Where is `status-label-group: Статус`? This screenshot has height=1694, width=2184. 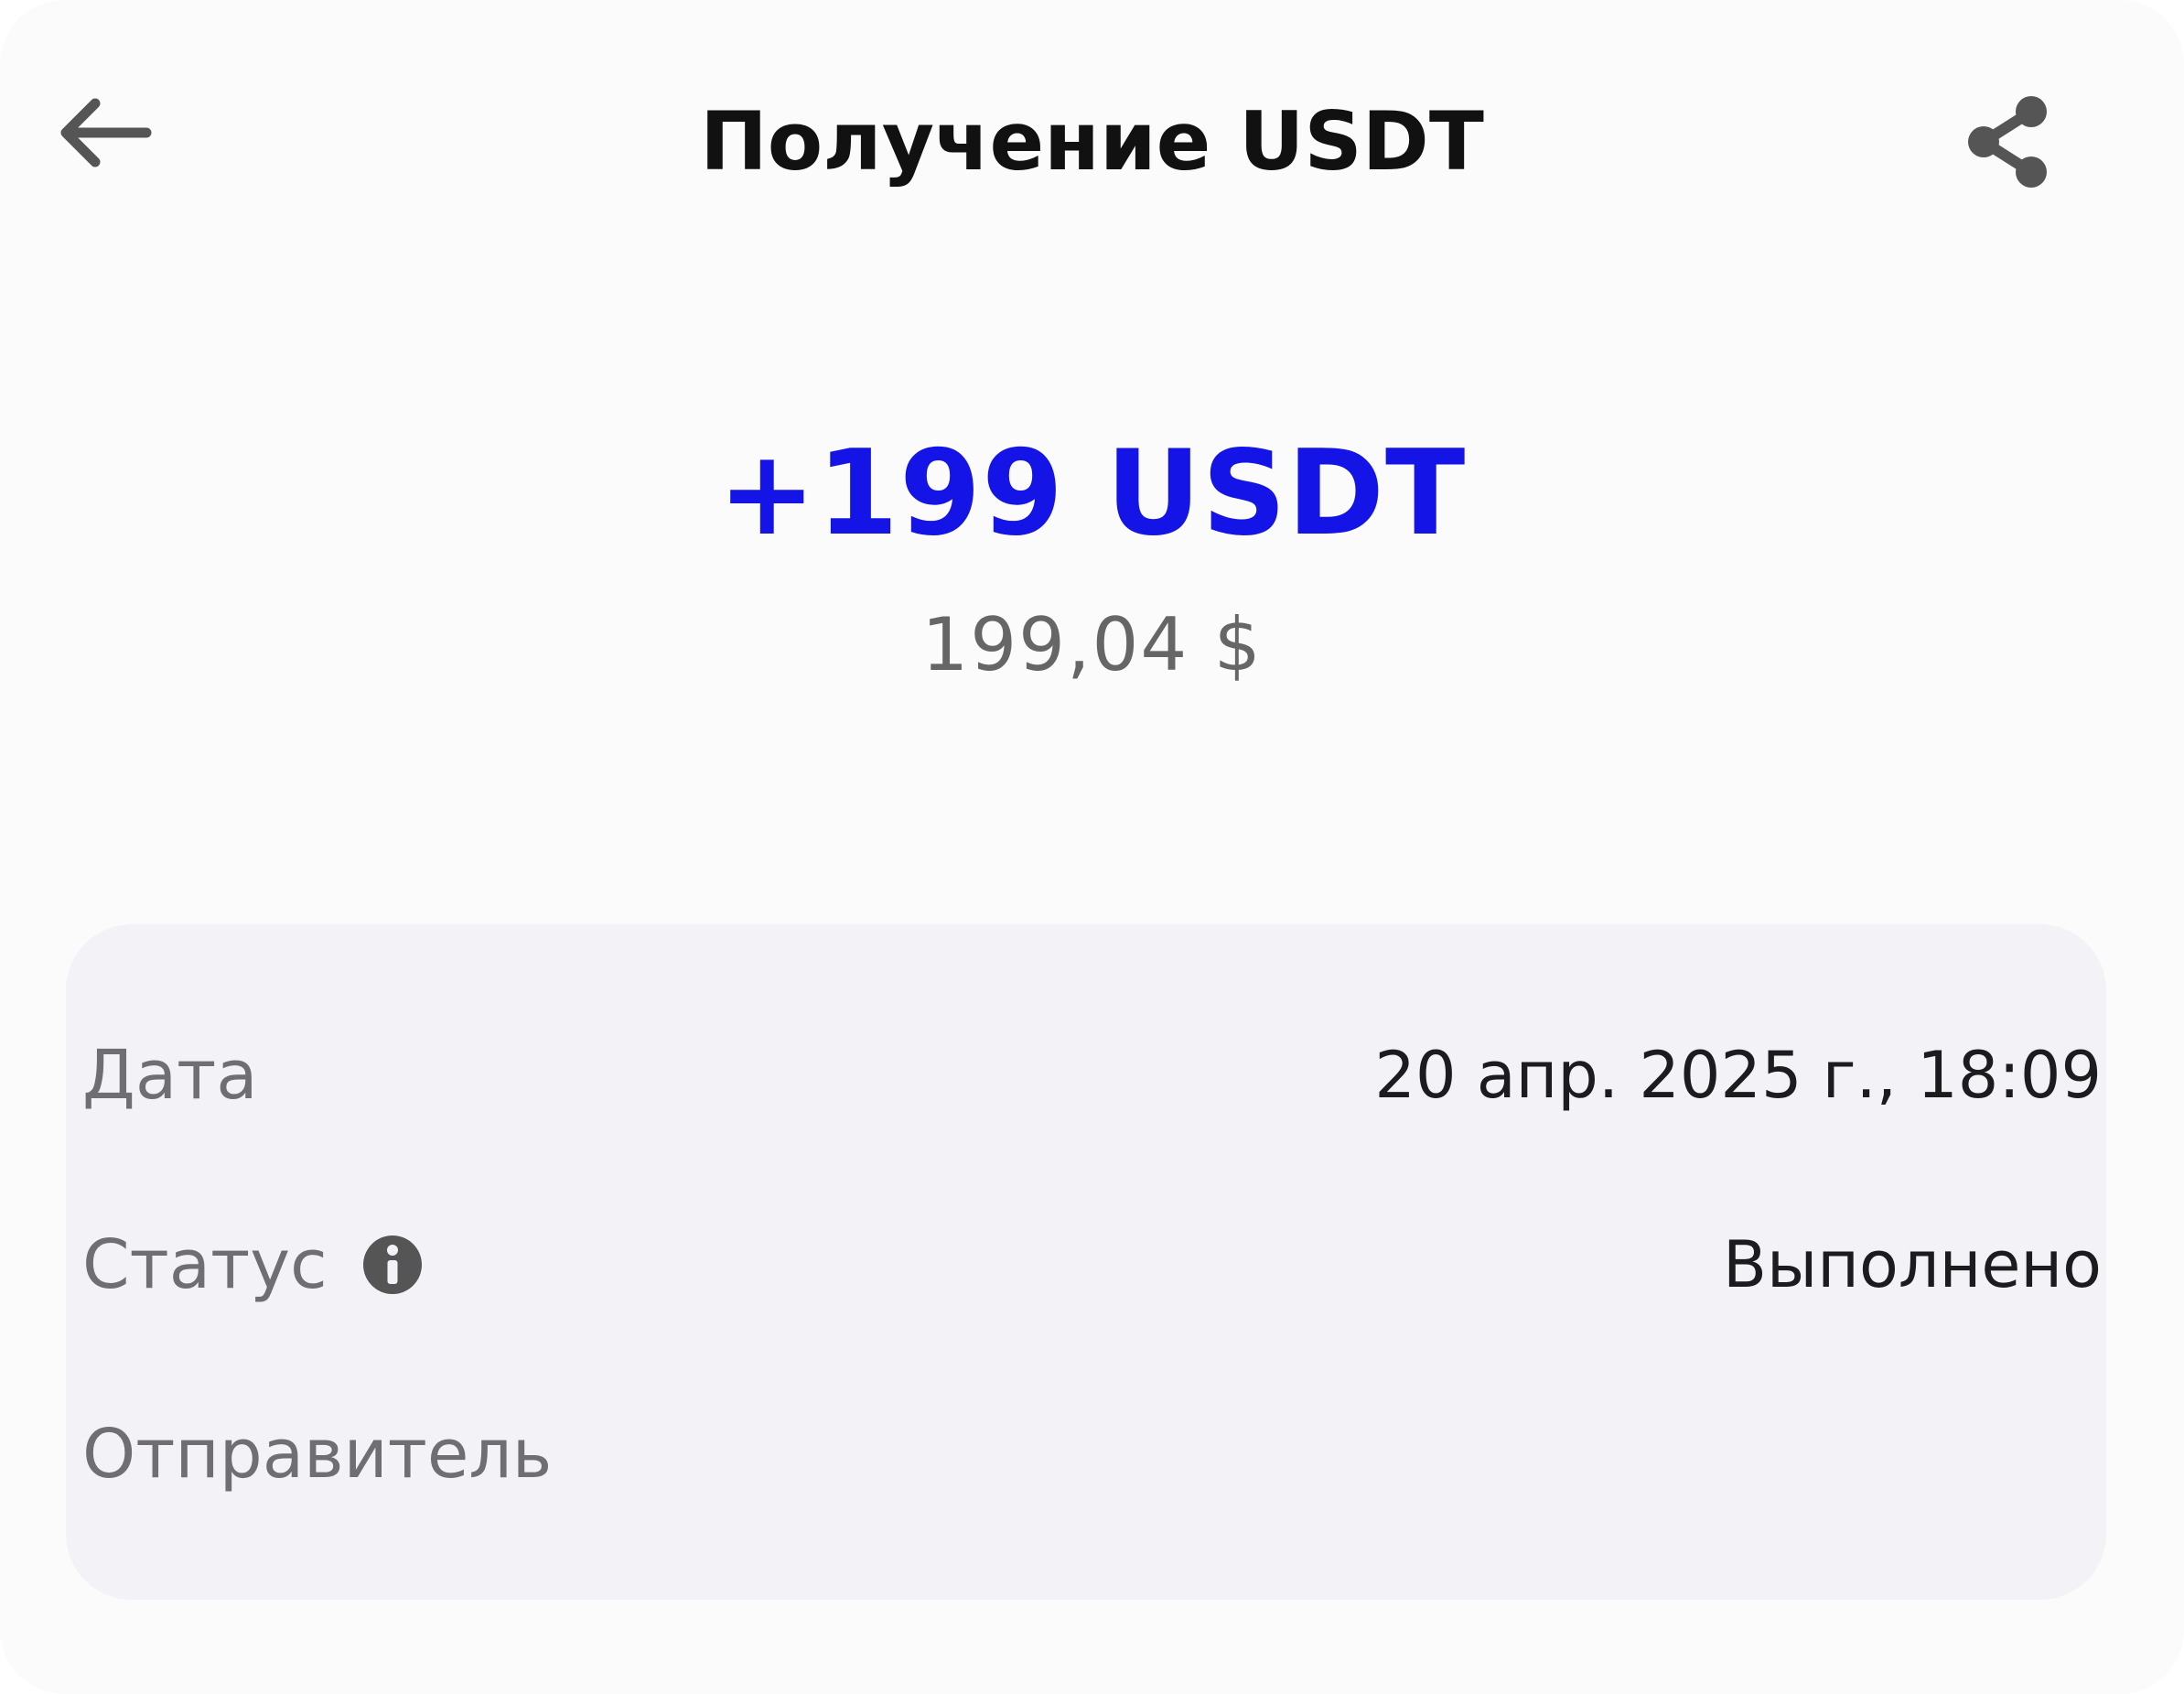
status-label-group: Статус is located at coordinates (253, 1264).